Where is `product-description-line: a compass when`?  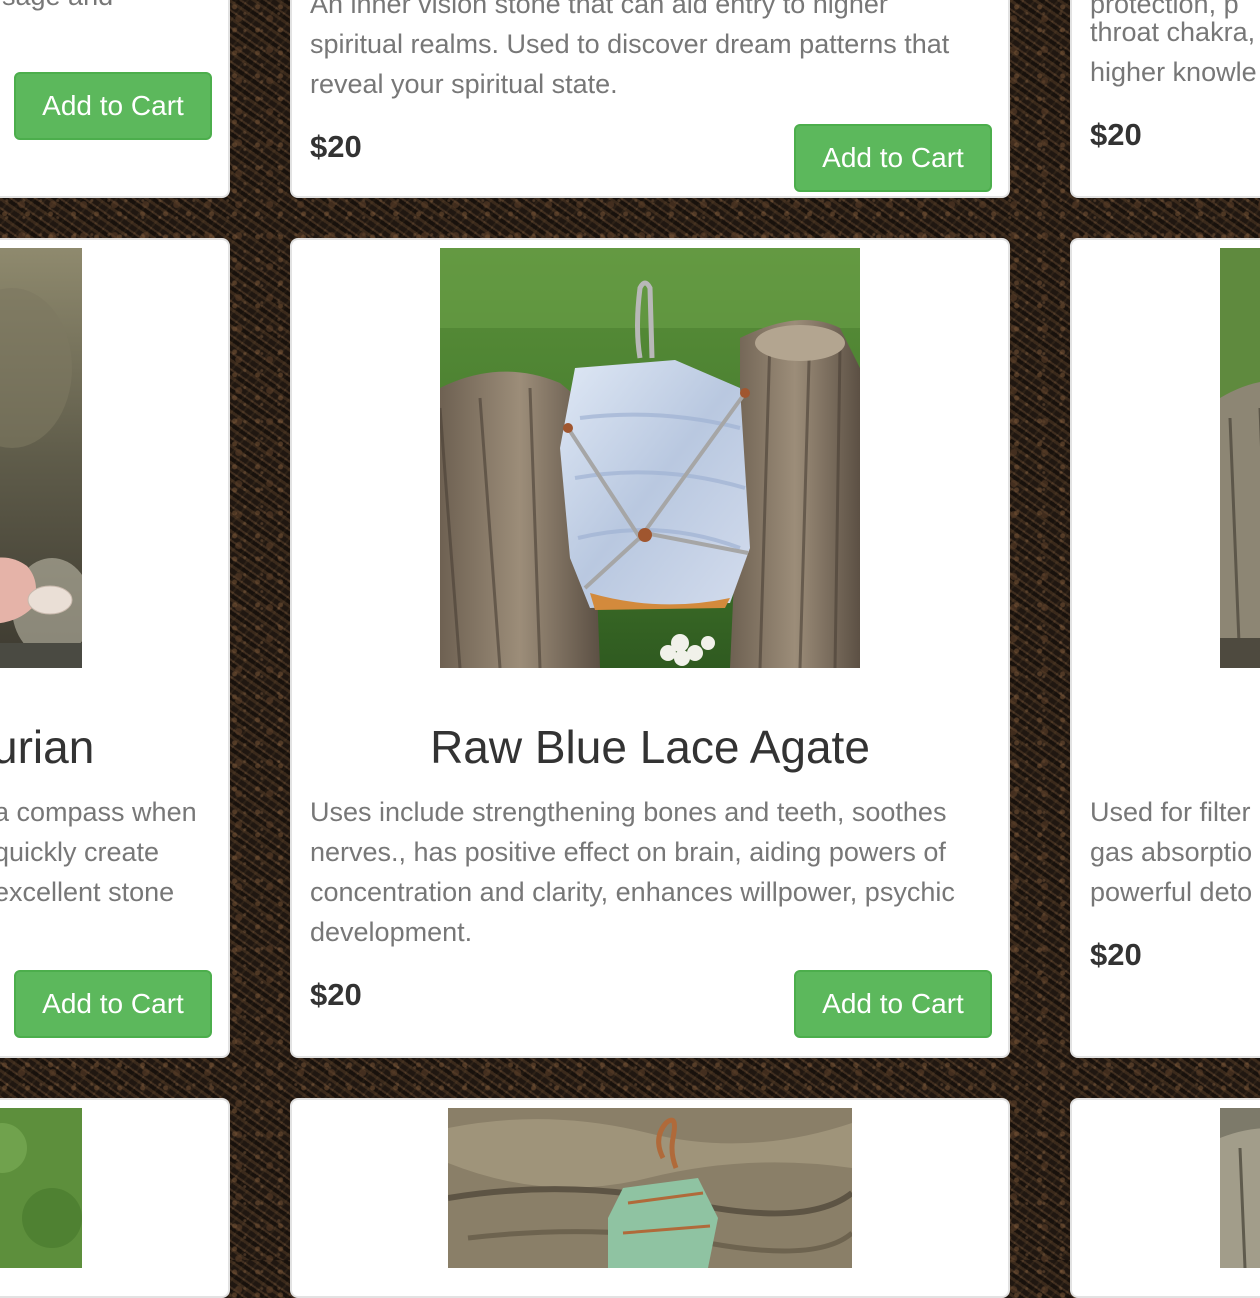 product-description-line: a compass when is located at coordinates (98, 812).